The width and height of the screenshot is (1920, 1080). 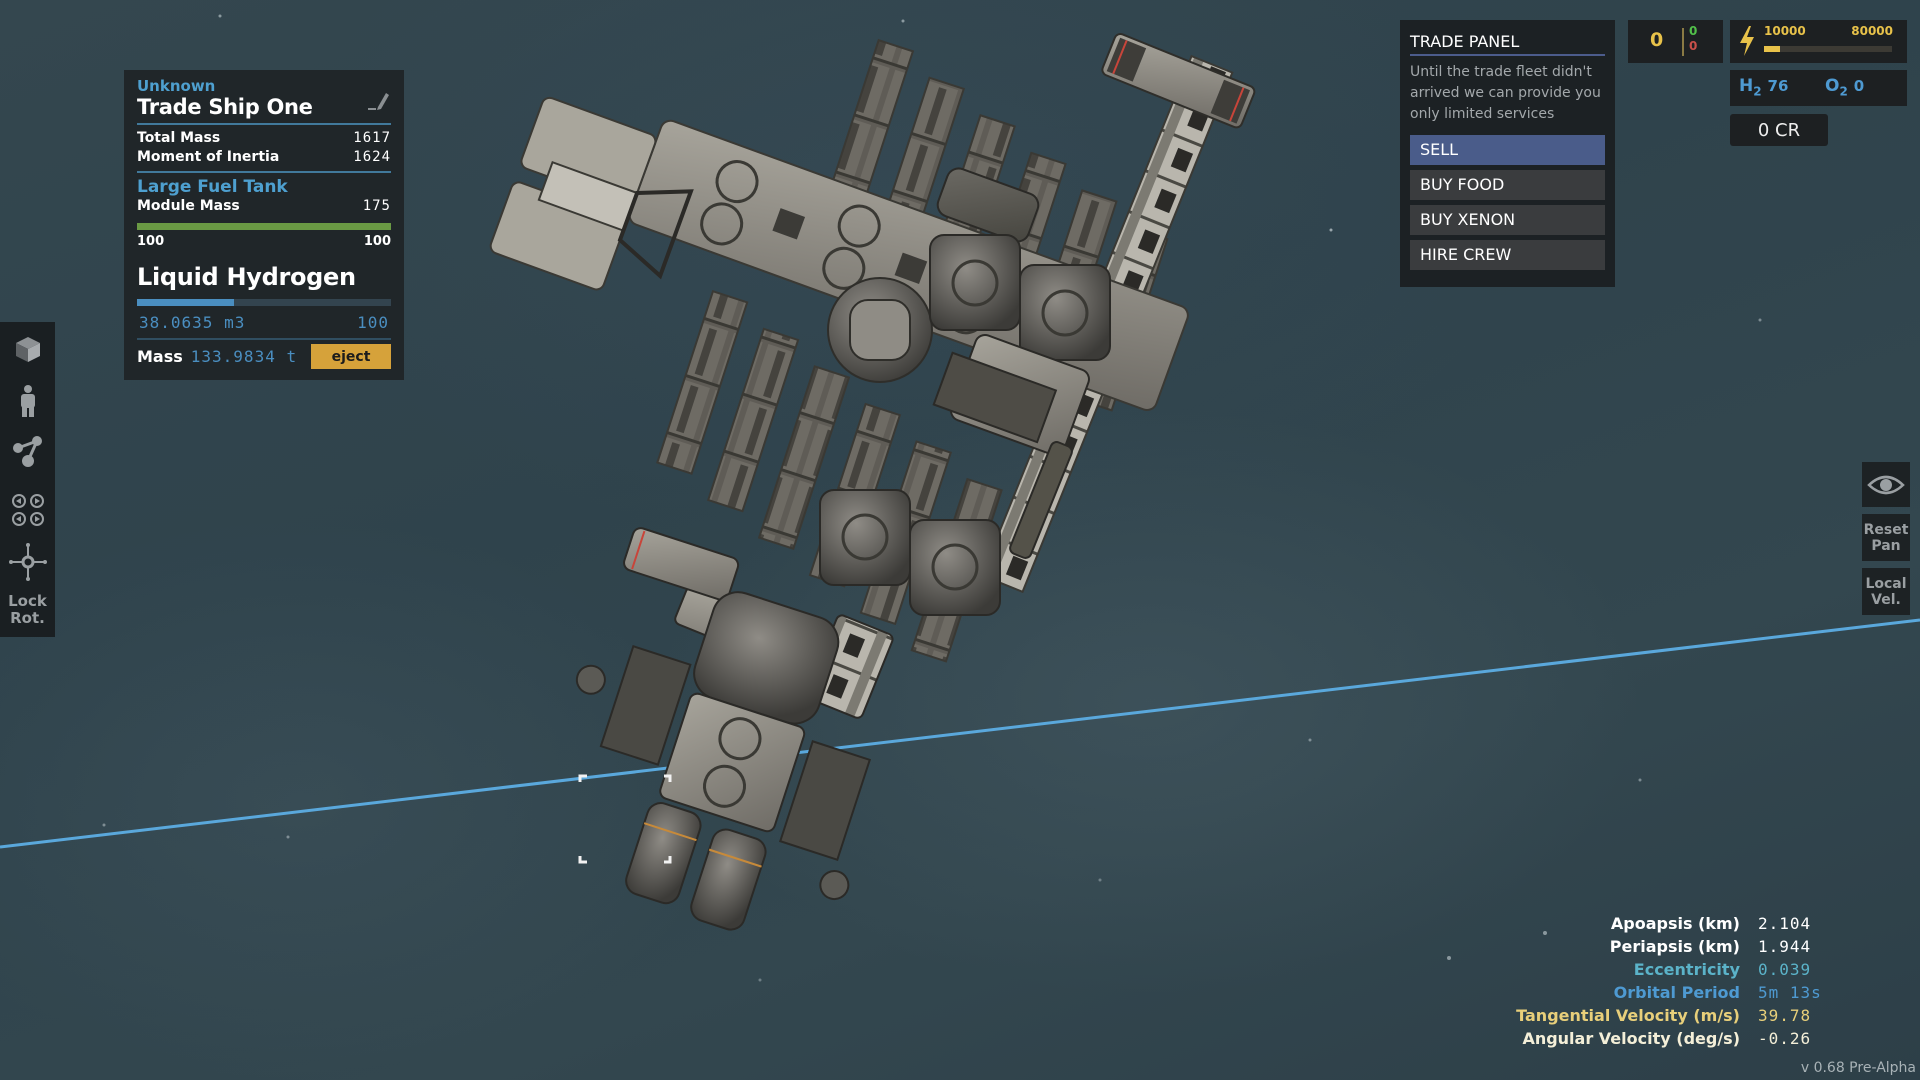 I want to click on energy-current: 10000, so click(x=1785, y=31).